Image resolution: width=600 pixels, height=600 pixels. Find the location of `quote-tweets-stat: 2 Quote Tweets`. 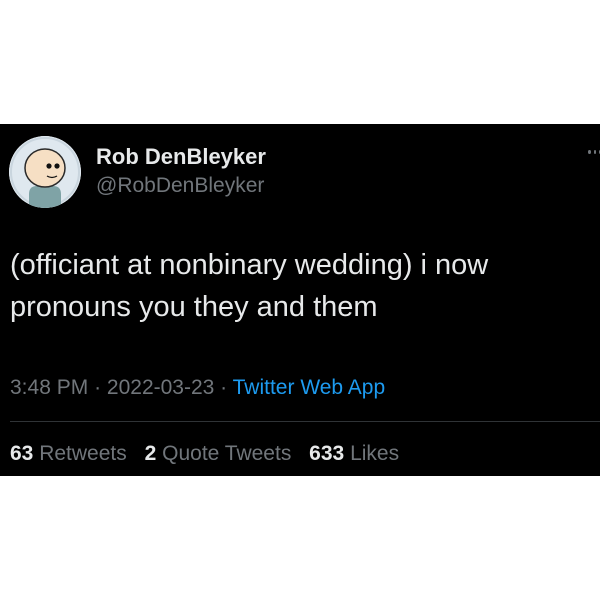

quote-tweets-stat: 2 Quote Tweets is located at coordinates (221, 453).